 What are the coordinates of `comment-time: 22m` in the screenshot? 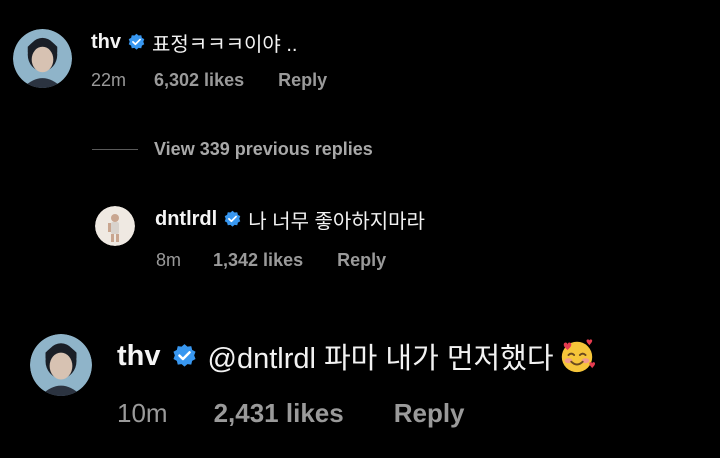 It's located at (109, 80).